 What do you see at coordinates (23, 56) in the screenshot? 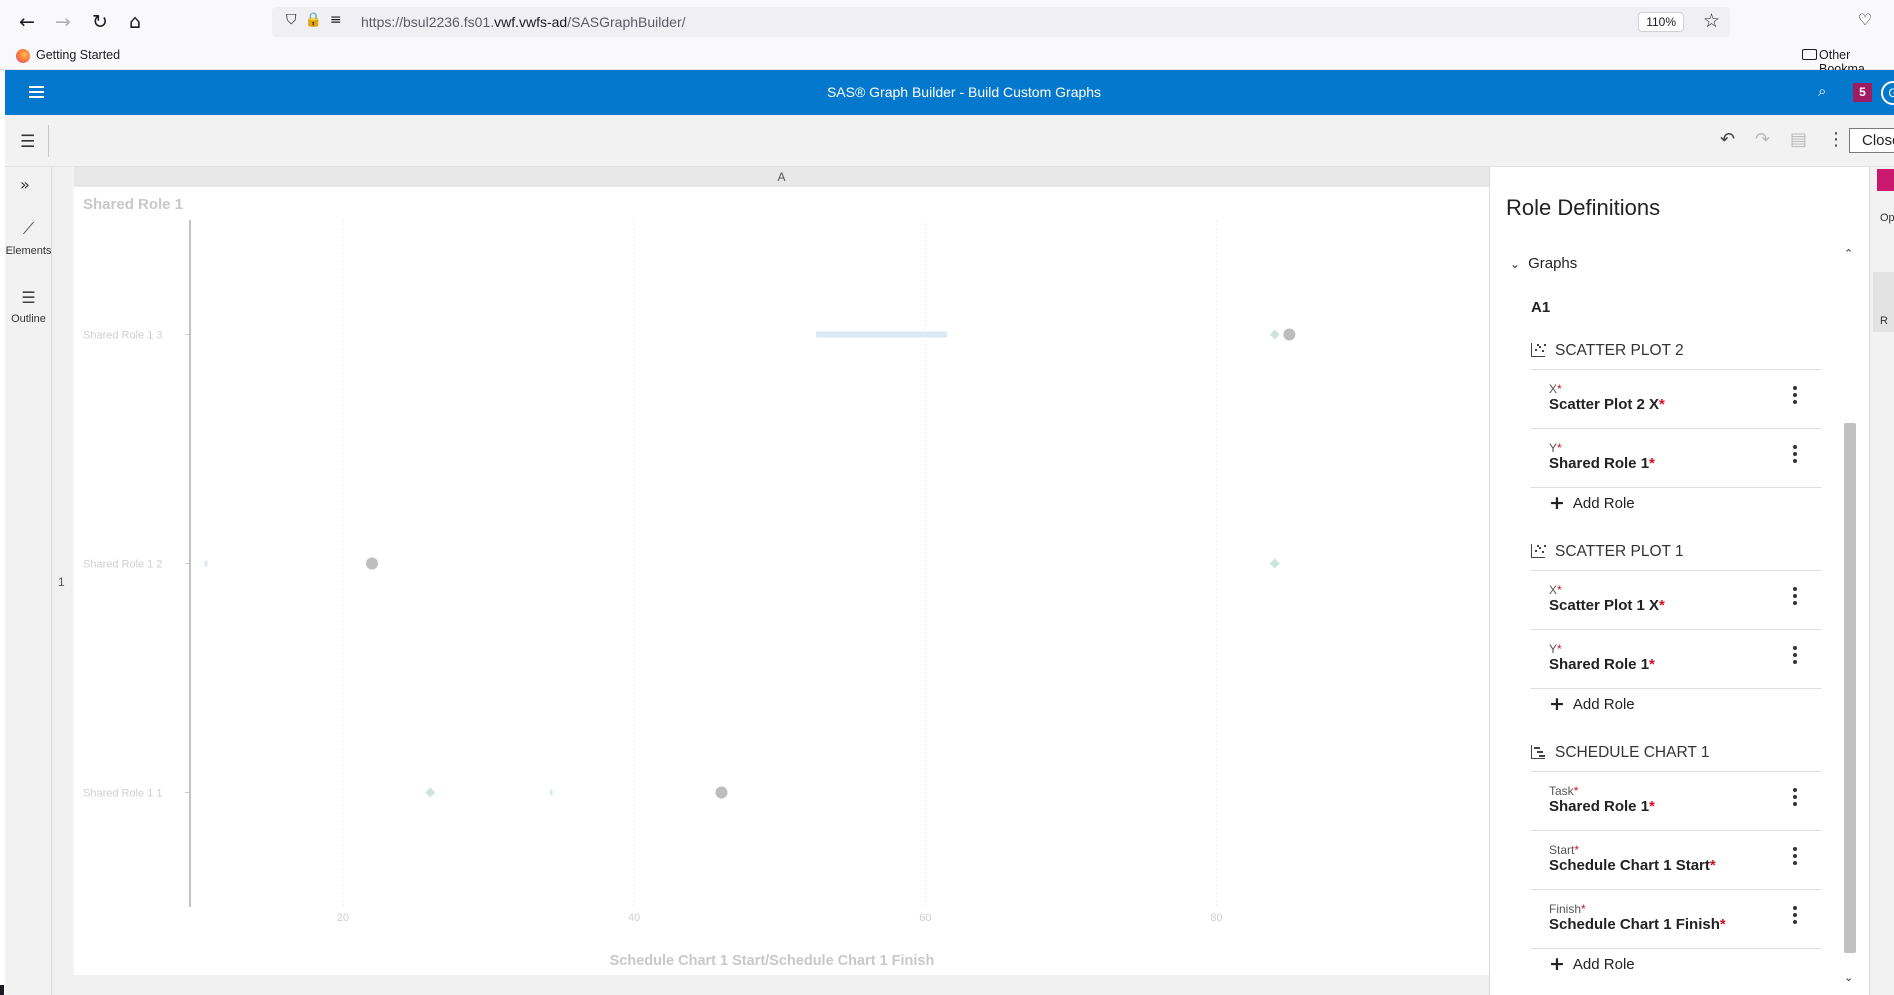
I see `firefox-icon` at bounding box center [23, 56].